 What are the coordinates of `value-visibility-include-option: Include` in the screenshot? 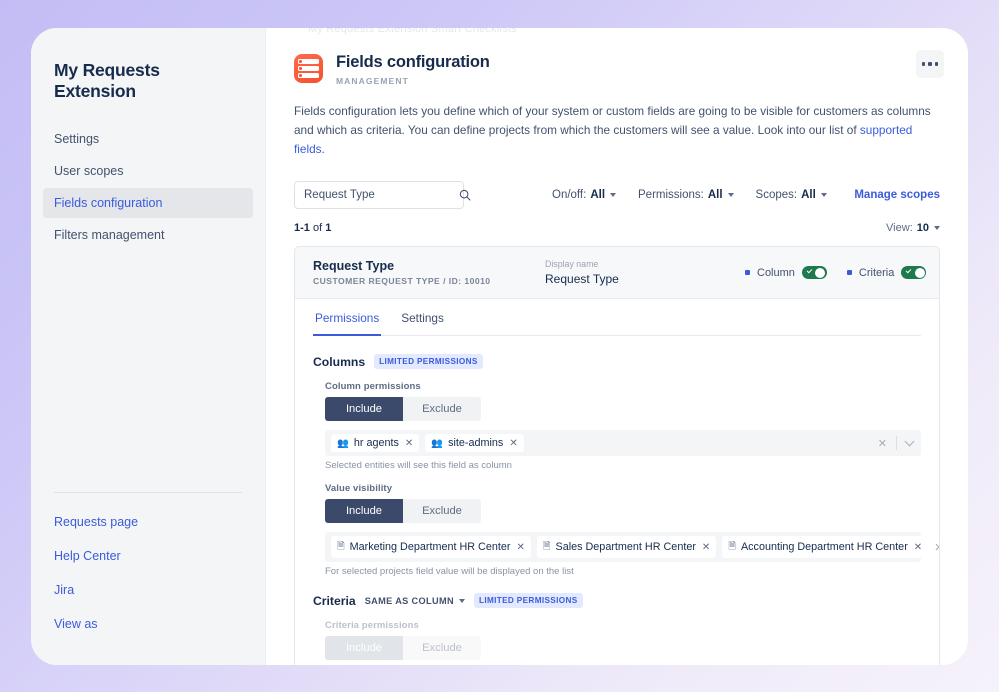 It's located at (364, 511).